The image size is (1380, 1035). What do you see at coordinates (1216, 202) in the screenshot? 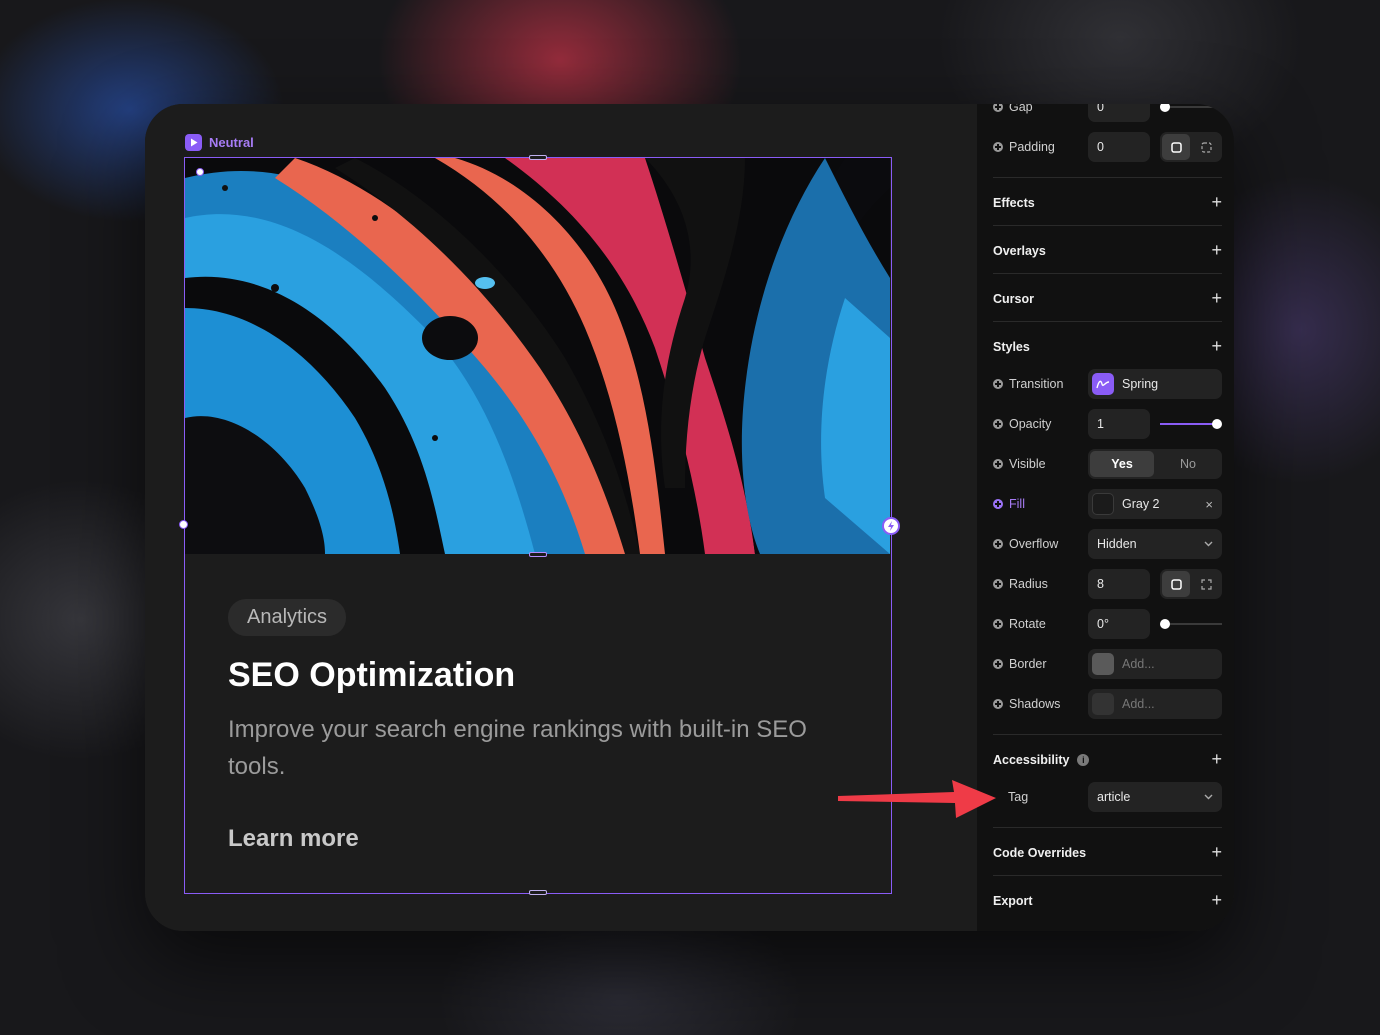
I see `add-effects-icon: +` at bounding box center [1216, 202].